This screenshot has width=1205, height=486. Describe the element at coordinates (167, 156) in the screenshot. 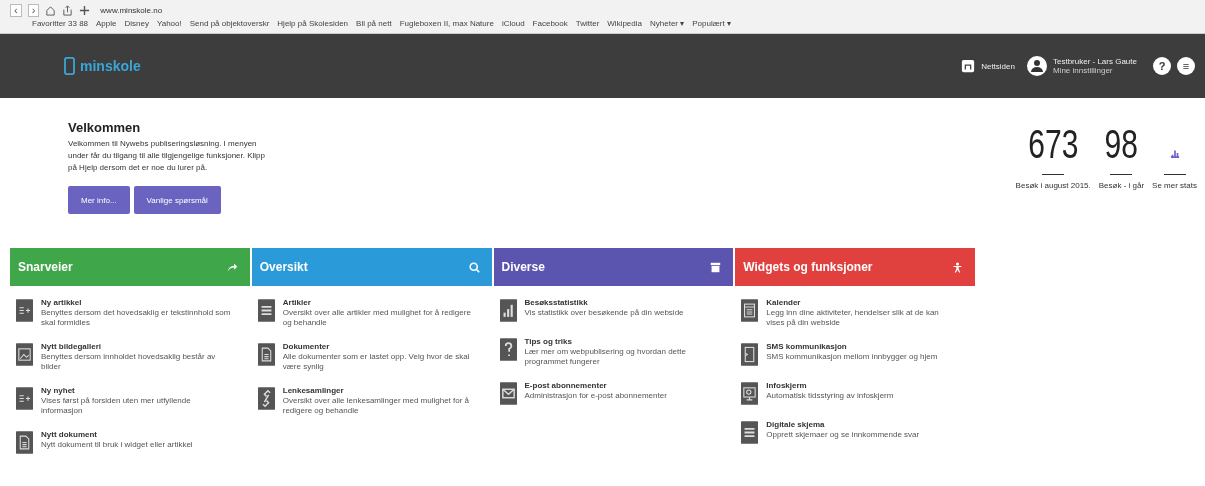

I see `welcome-text: Velkommen til Nywebs publiseringsløsning. I menyen under får du tilgang til alle tilgjengelige funksjoner. Klipp på Hjelp dersom det er noe du lurer på.` at that location.